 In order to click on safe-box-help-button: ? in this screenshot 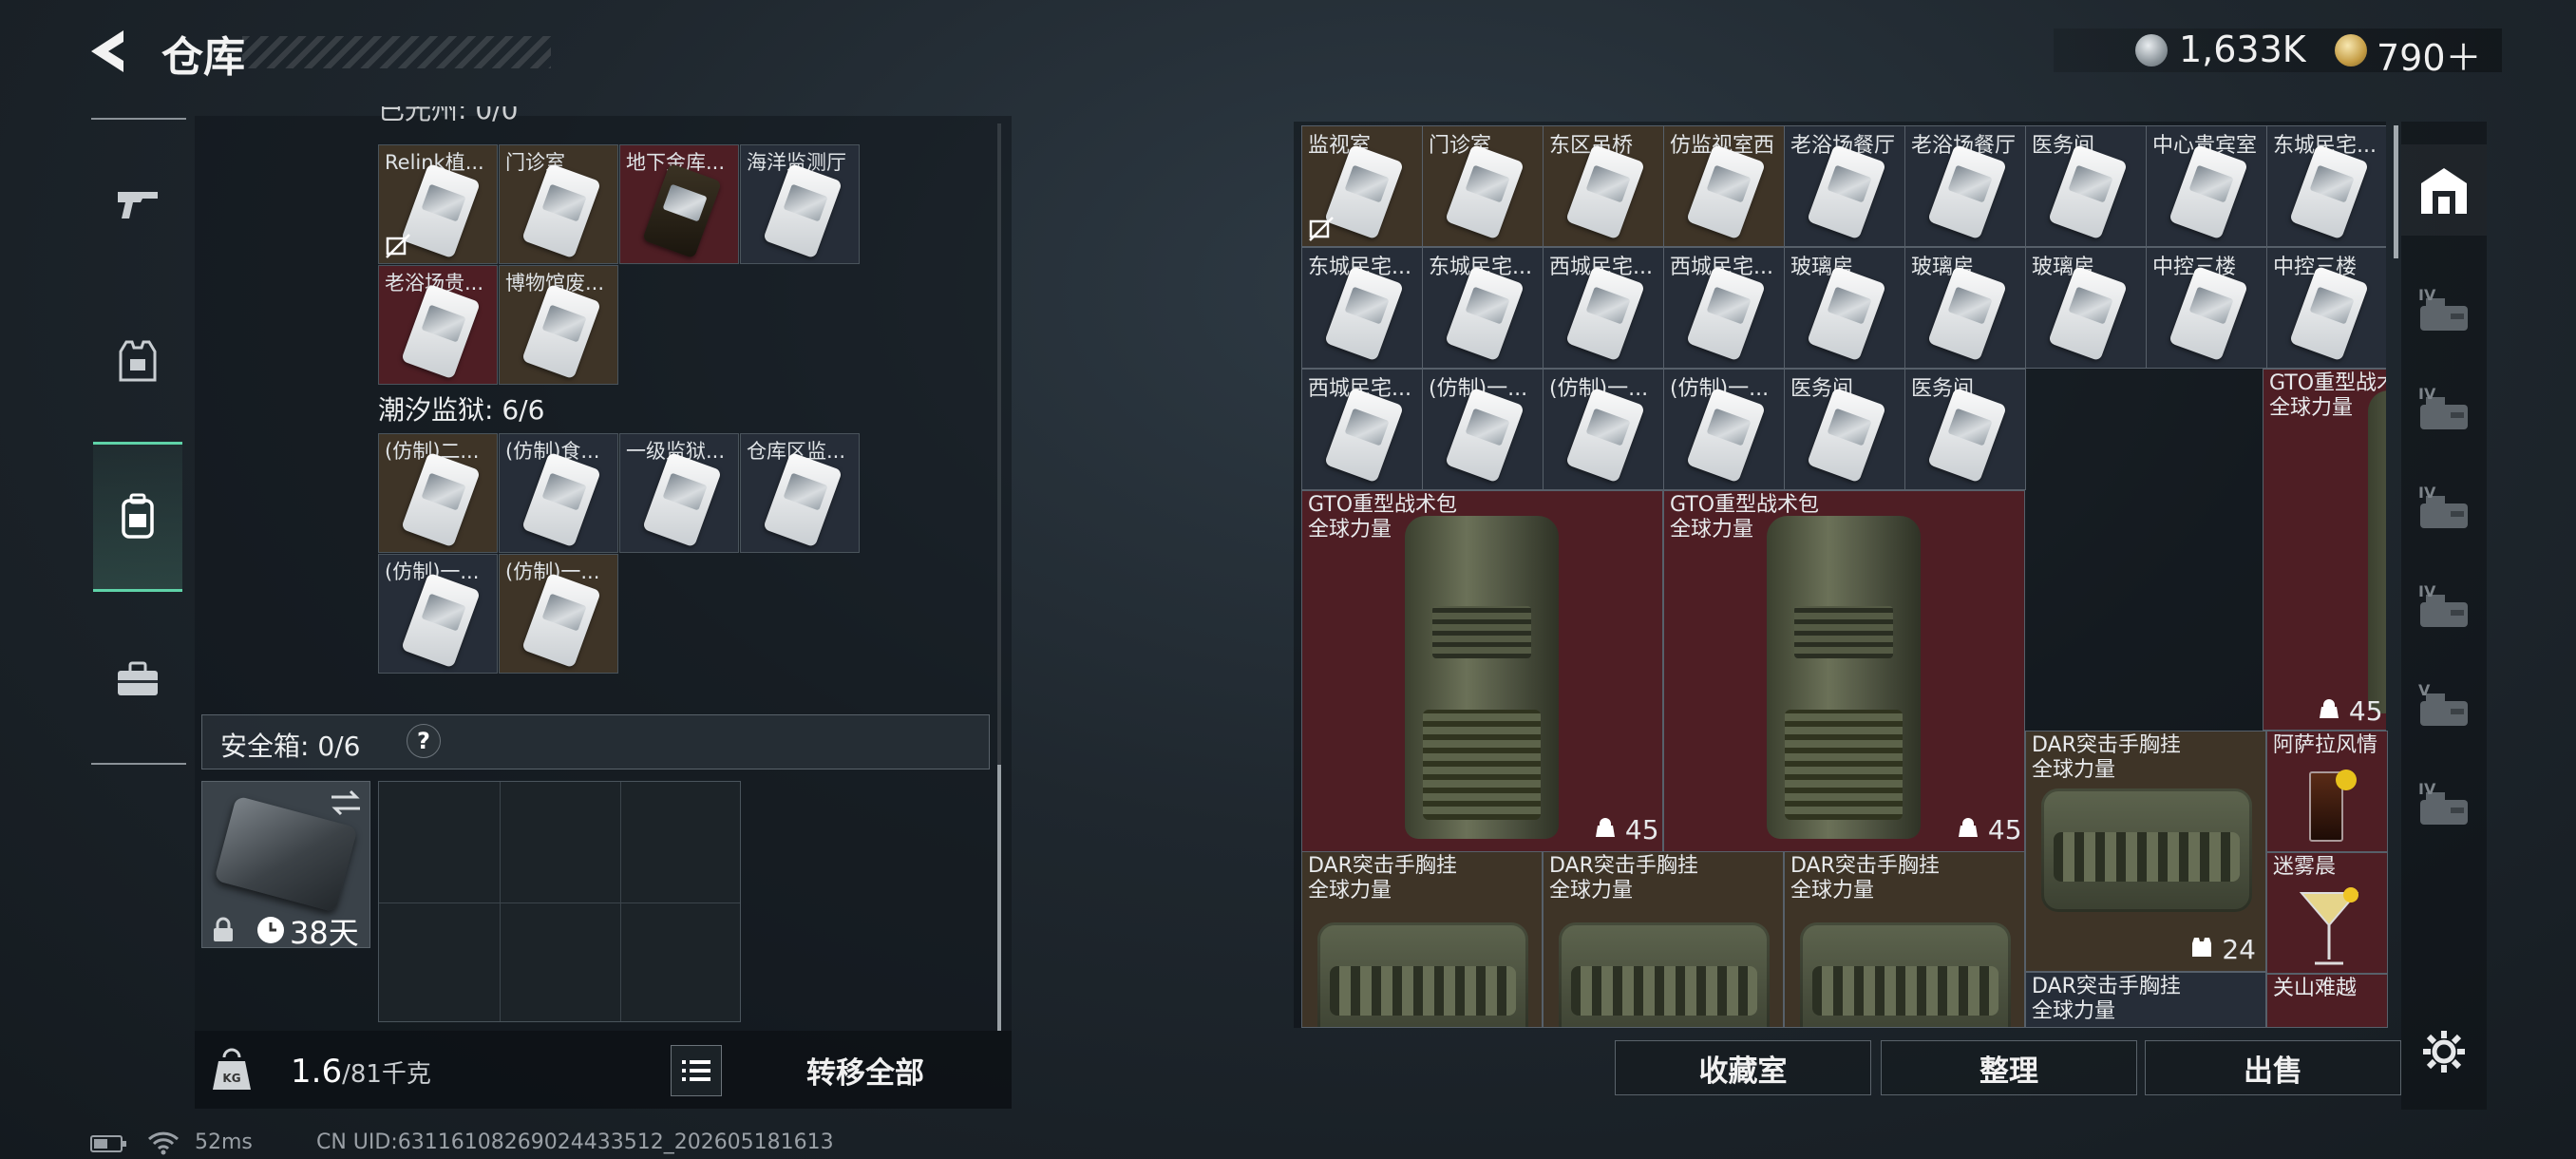, I will do `click(424, 741)`.